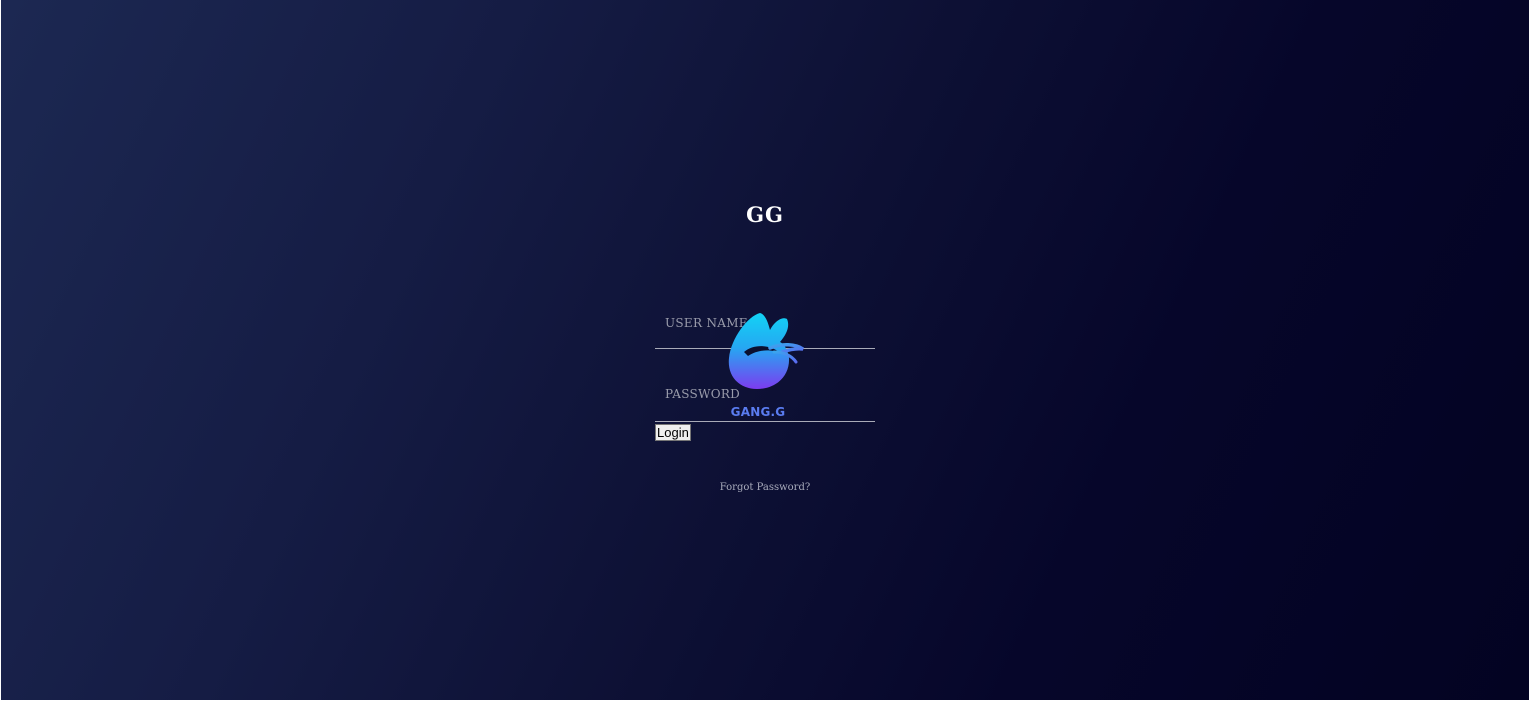 The width and height of the screenshot is (1530, 702). I want to click on butterfly-g-logo-icon, so click(766, 351).